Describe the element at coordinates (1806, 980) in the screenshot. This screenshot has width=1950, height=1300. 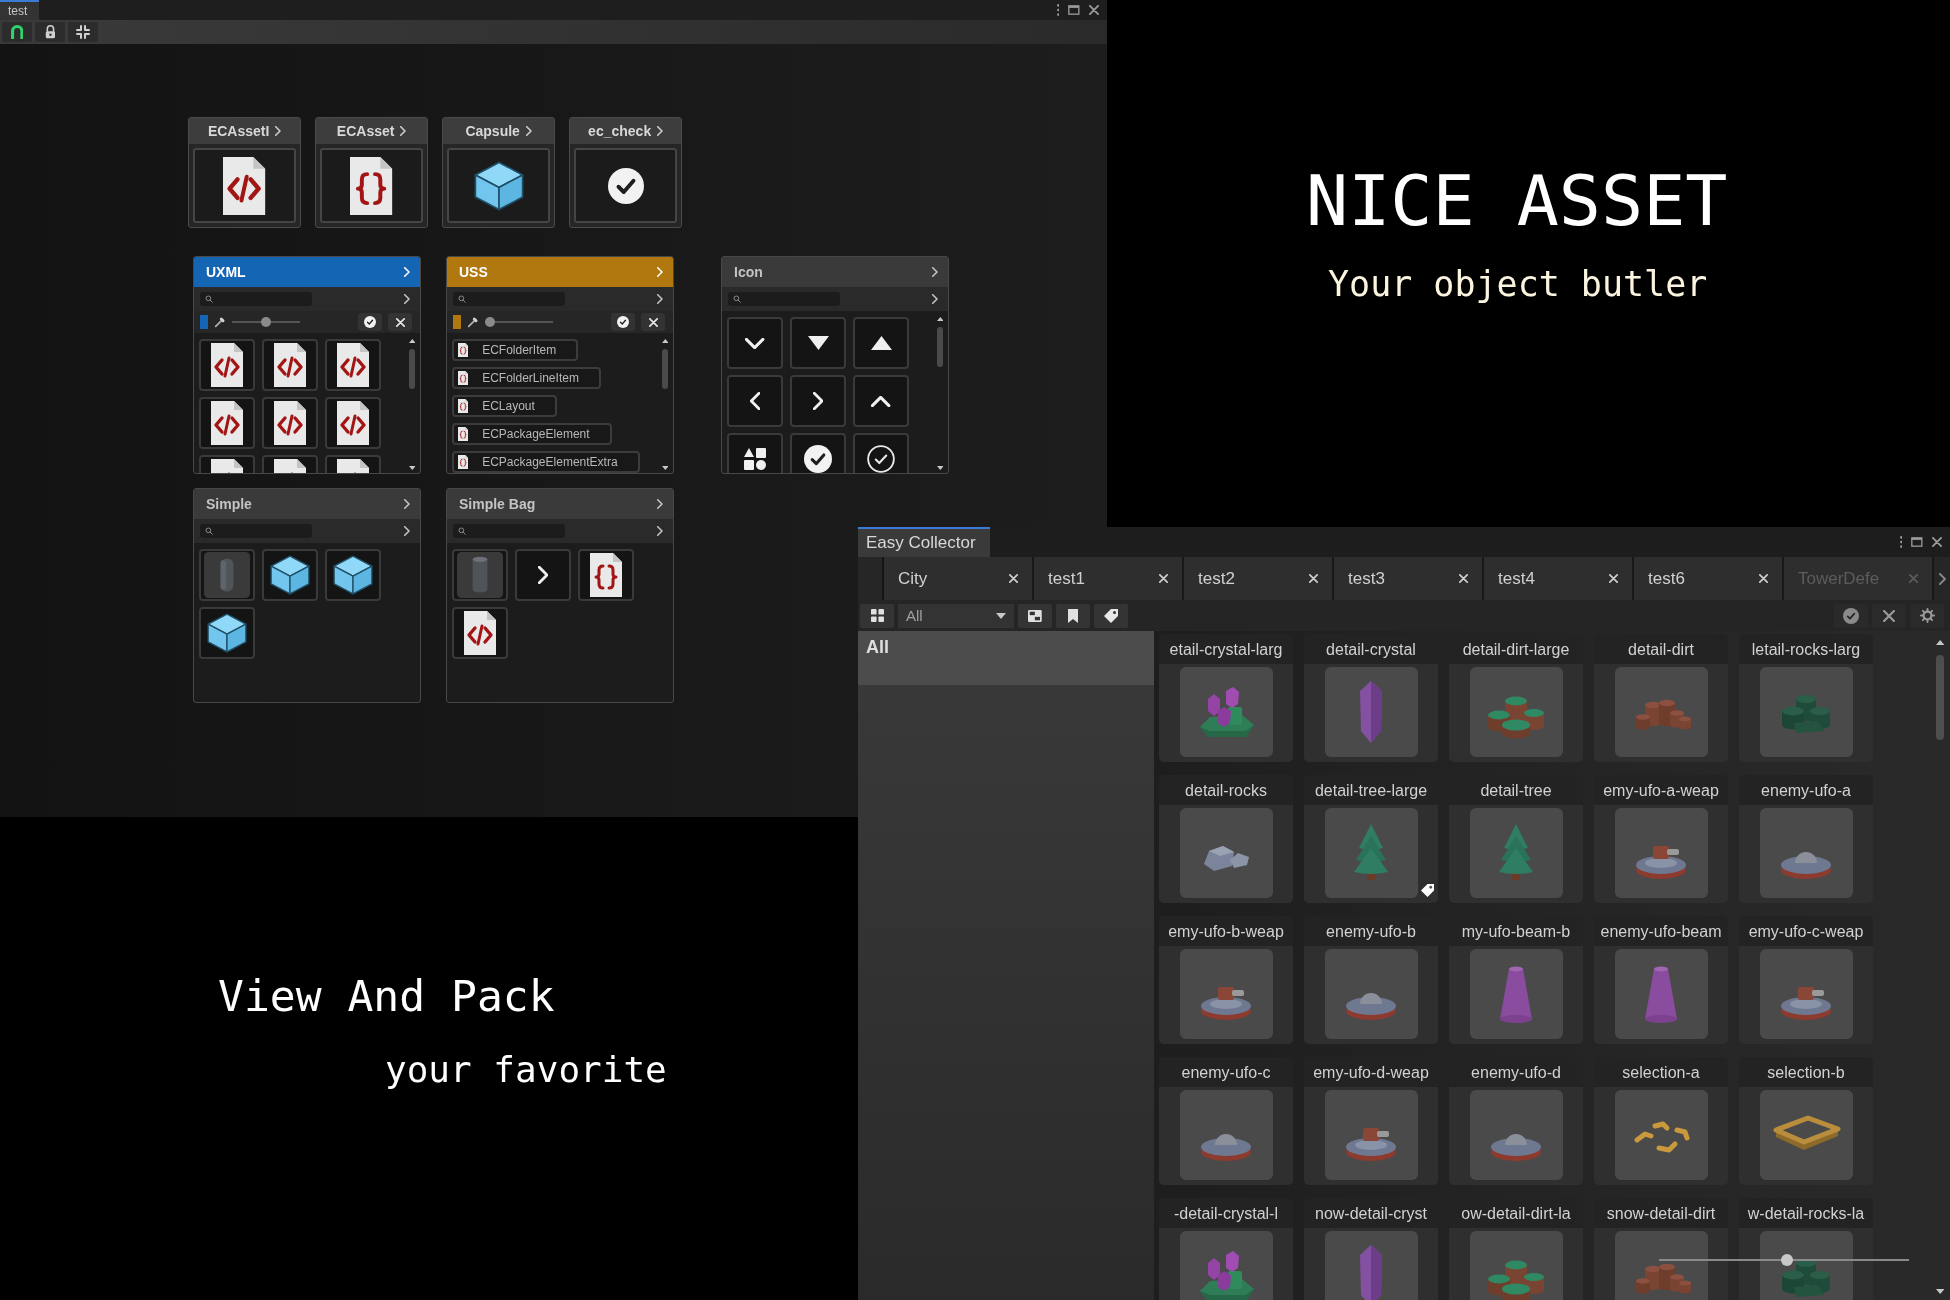
I see `asset-card: emy-ufo-c-weap` at that location.